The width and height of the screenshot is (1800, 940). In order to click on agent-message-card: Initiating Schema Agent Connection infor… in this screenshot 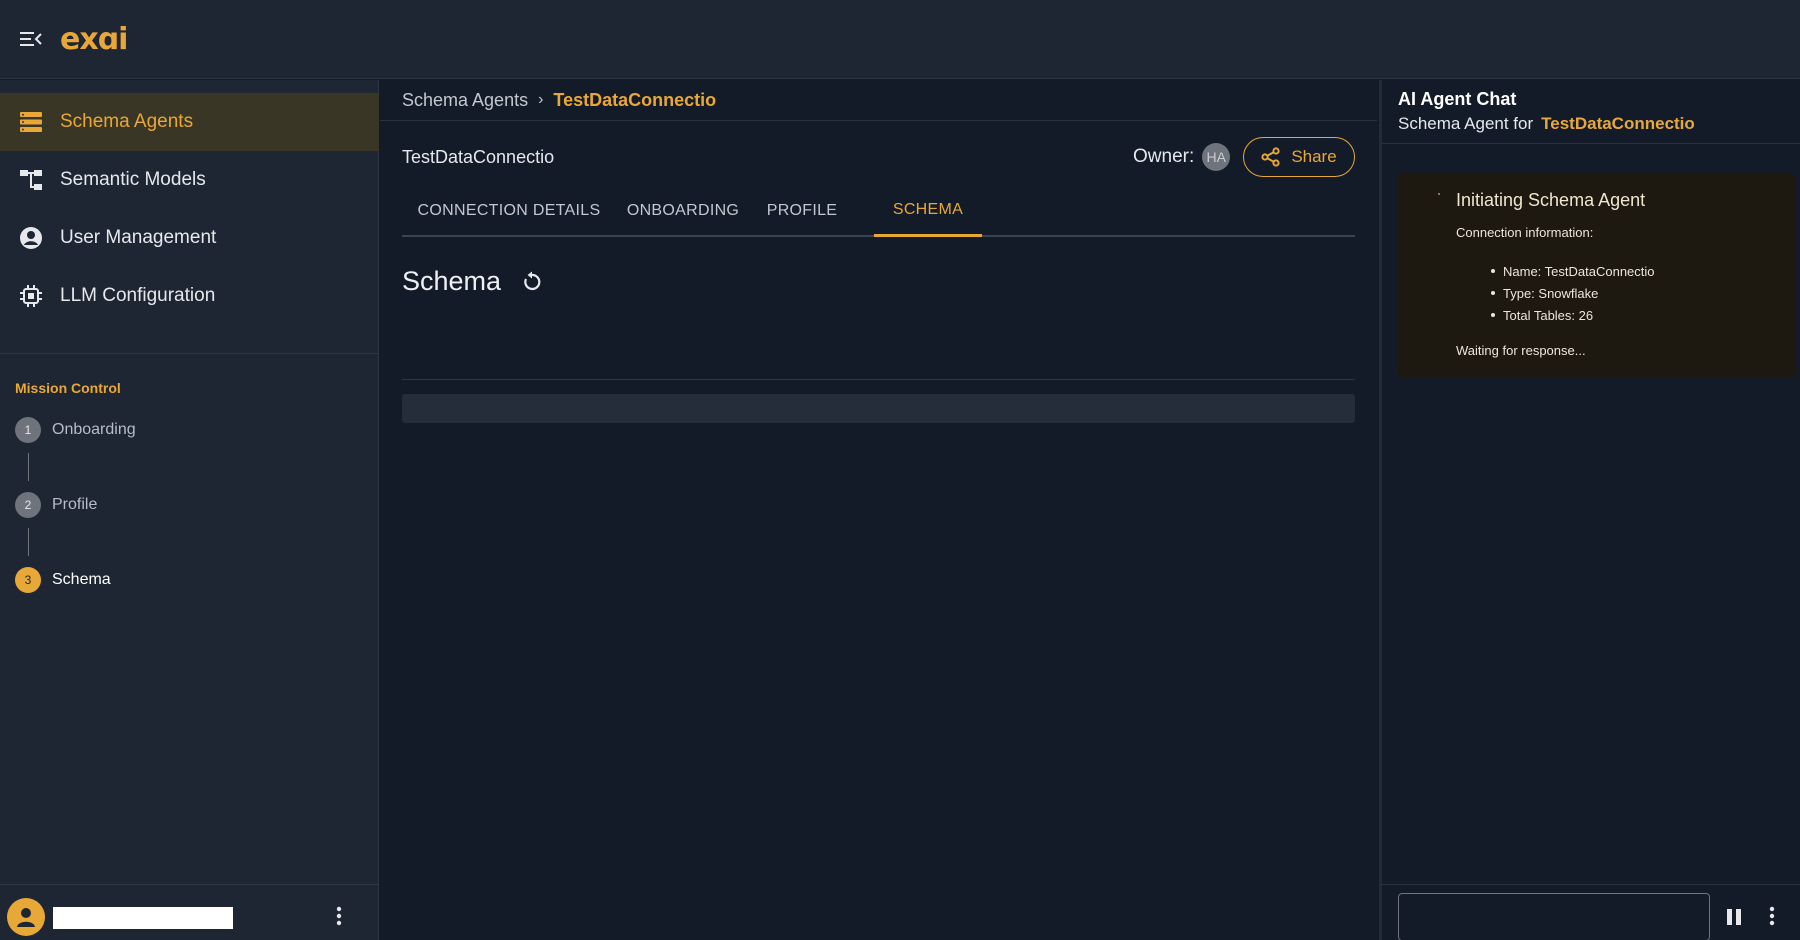, I will do `click(1596, 275)`.